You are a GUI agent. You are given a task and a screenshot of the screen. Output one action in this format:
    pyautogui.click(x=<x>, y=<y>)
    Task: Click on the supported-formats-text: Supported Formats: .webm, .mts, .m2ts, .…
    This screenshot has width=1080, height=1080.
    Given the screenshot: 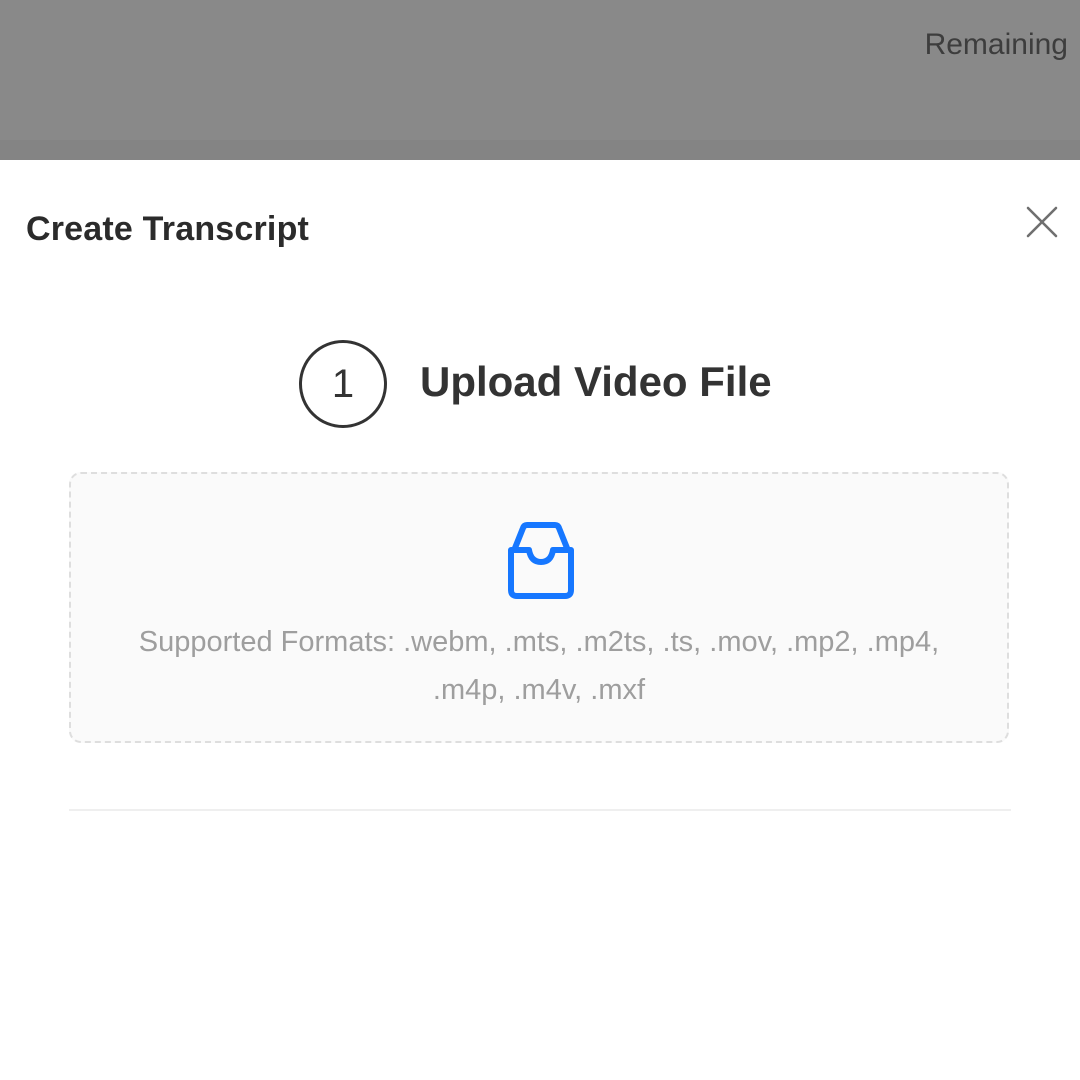 What is the action you would take?
    pyautogui.click(x=539, y=666)
    